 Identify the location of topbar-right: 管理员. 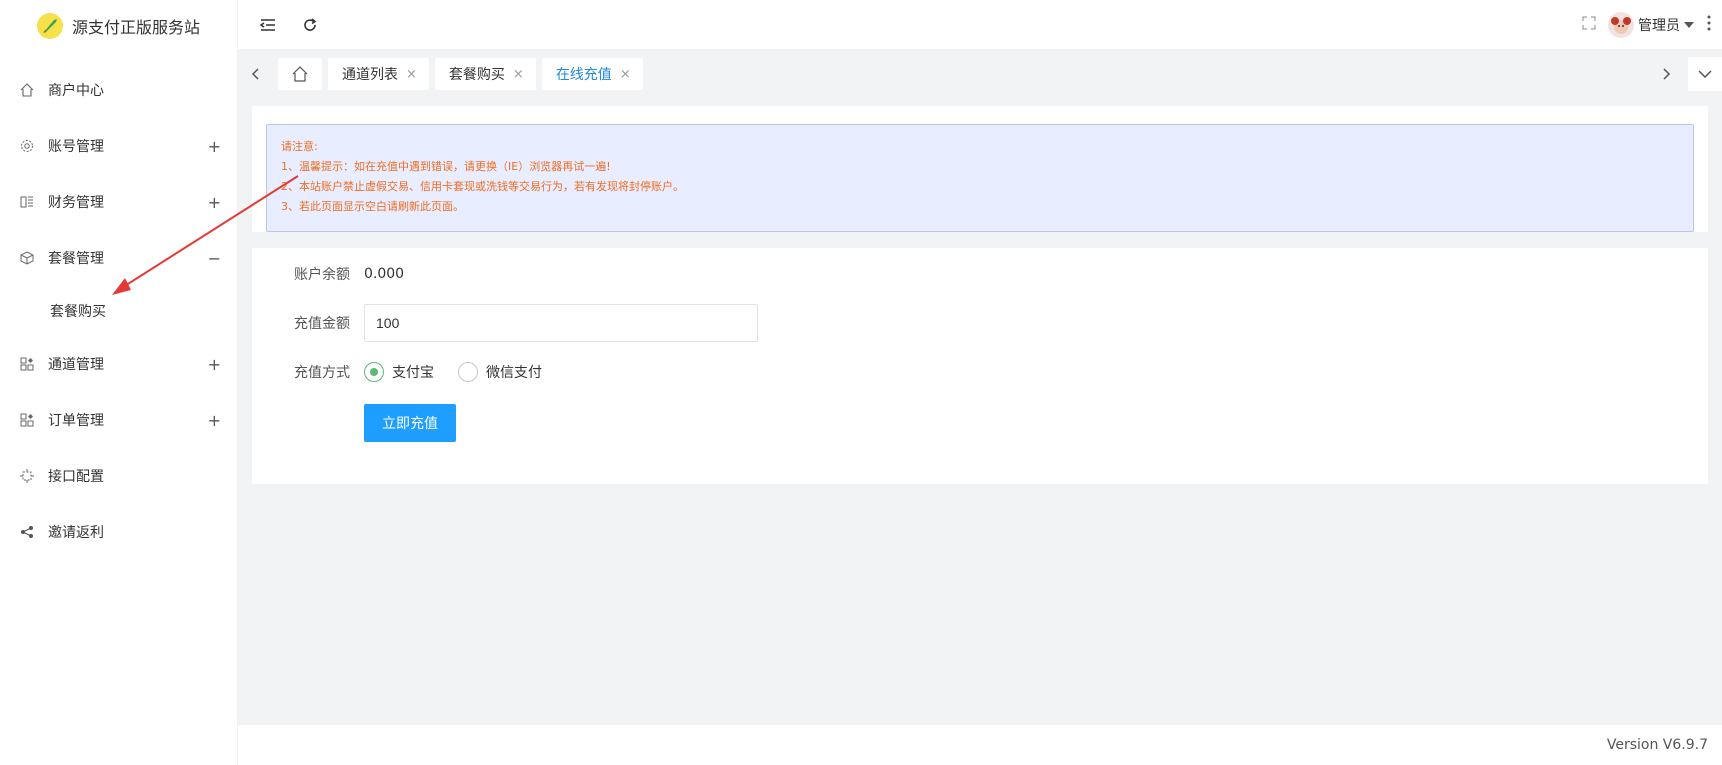
(1647, 25).